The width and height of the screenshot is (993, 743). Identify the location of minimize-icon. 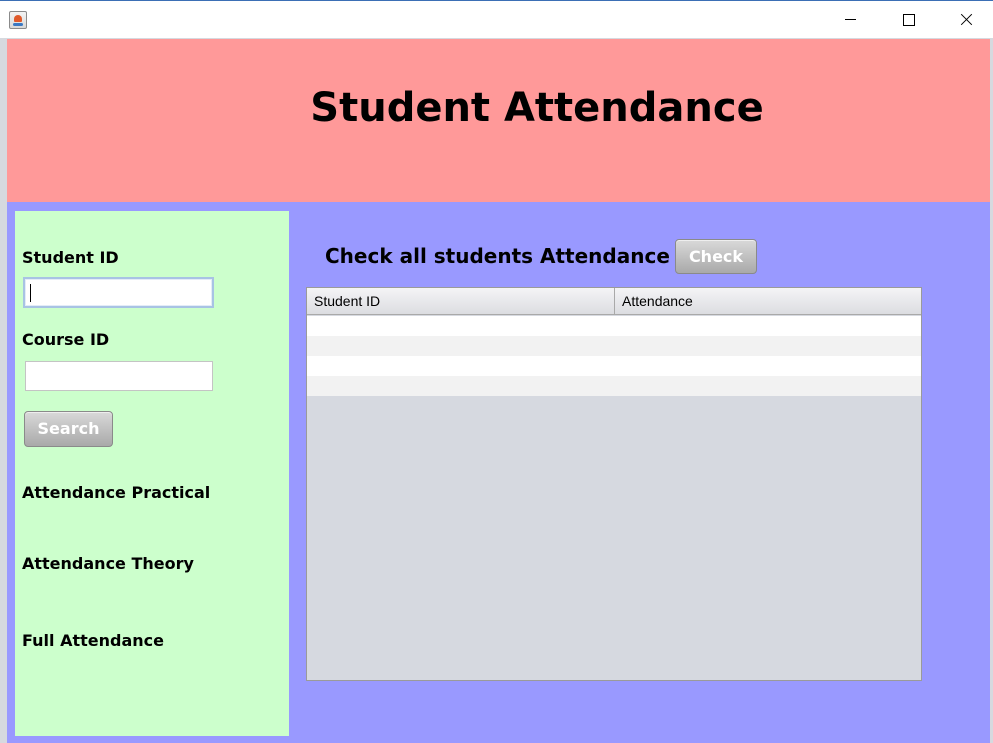
(851, 20).